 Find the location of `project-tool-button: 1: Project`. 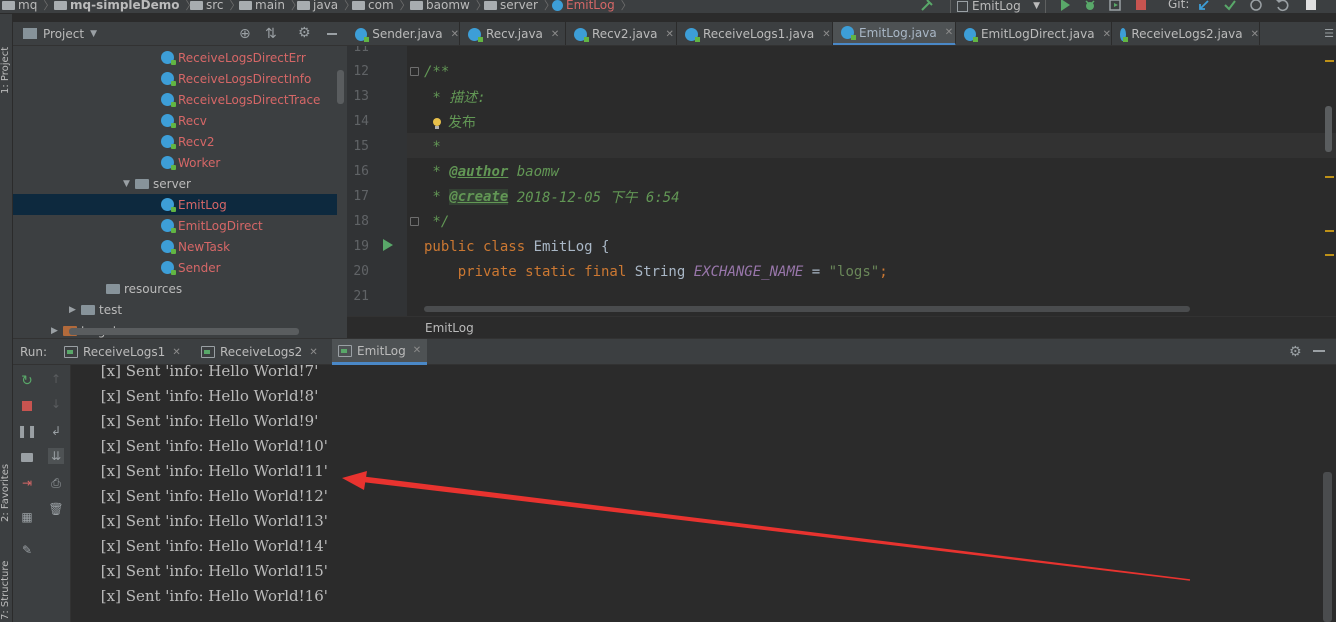

project-tool-button: 1: Project is located at coordinates (6, 62).